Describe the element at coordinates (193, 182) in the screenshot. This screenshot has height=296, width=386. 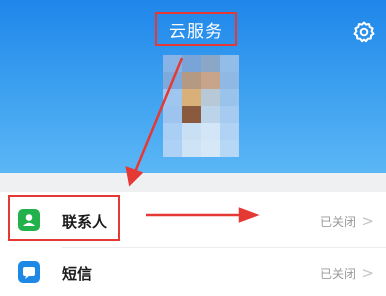
I see `section-divider` at that location.